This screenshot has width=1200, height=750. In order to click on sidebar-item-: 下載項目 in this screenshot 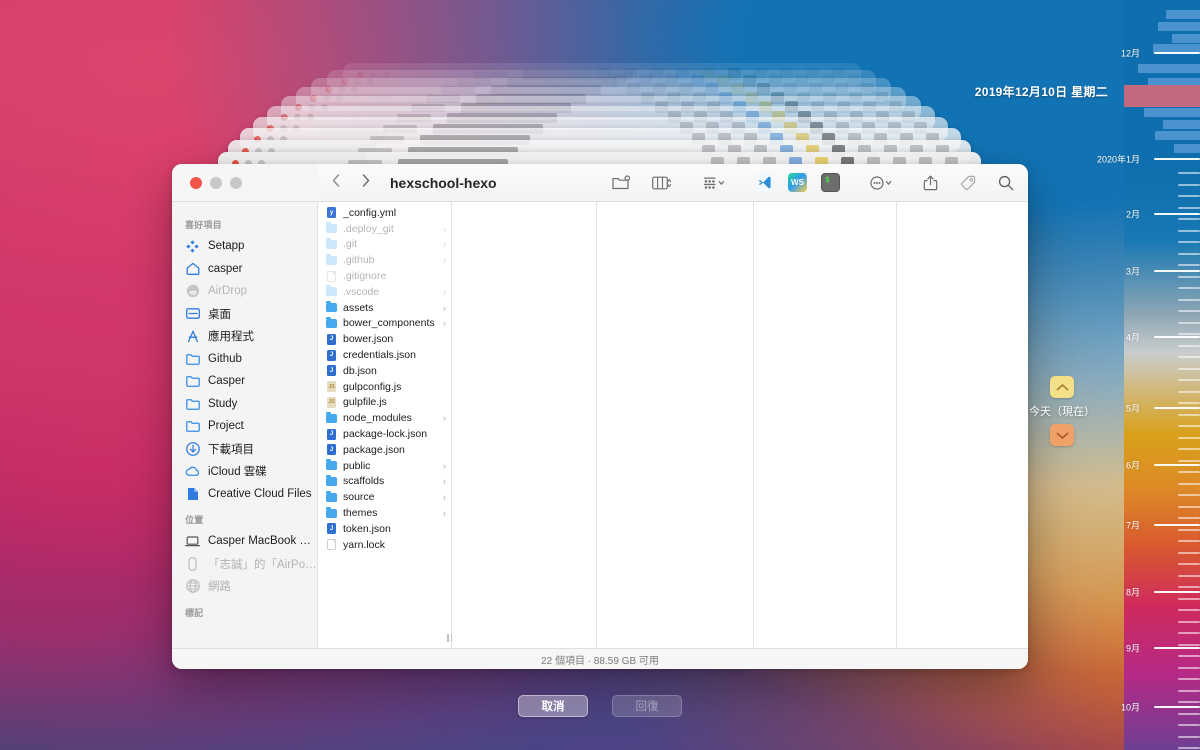, I will do `click(244, 449)`.